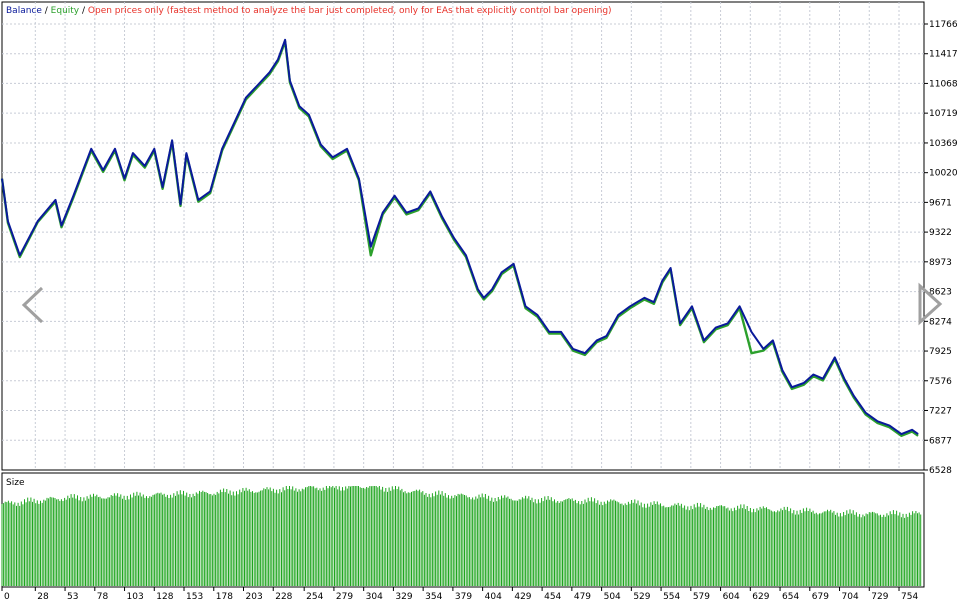  I want to click on x-tick-label: 629, so click(760, 597).